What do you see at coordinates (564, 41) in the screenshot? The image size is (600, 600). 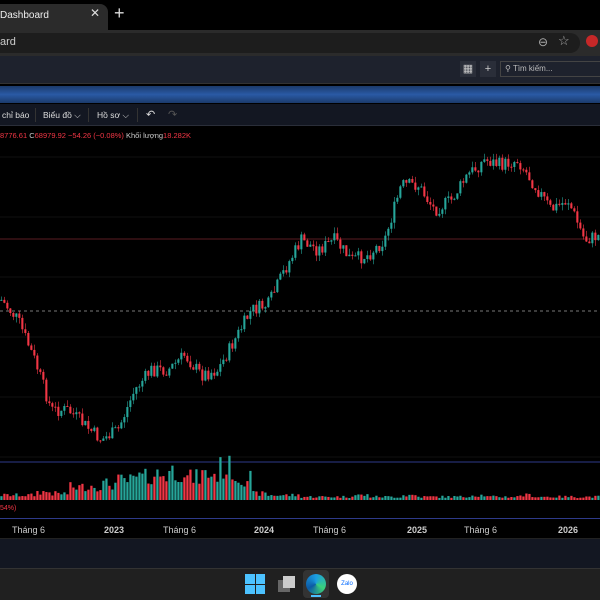 I see `favorite-star-icon: ☆` at bounding box center [564, 41].